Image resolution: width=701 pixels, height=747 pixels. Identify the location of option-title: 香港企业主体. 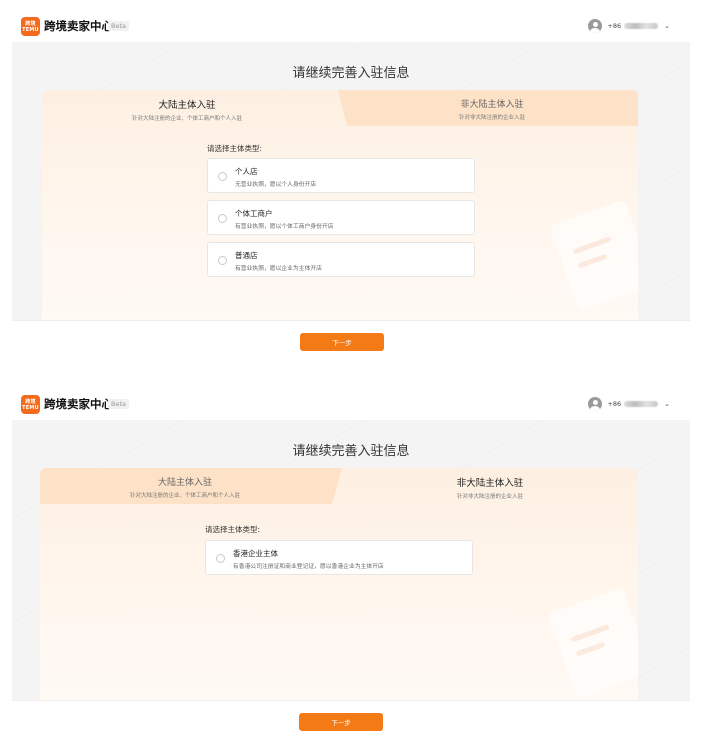
(255, 553).